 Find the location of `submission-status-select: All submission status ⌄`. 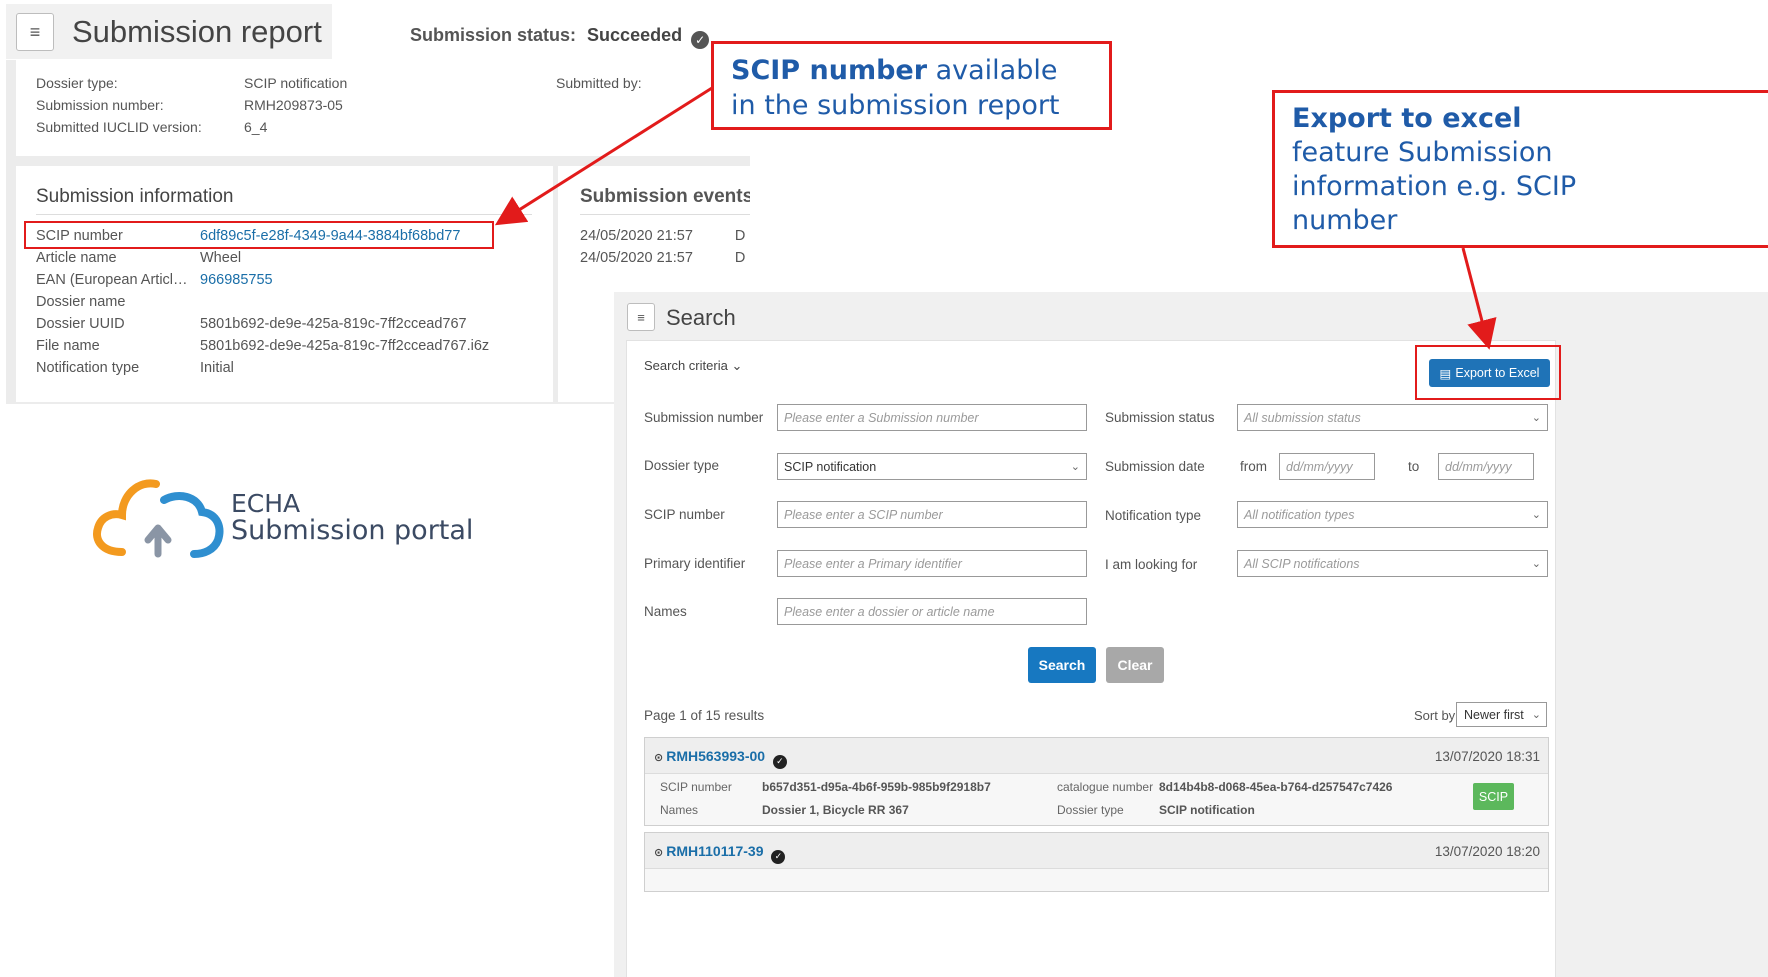

submission-status-select: All submission status ⌄ is located at coordinates (1392, 417).